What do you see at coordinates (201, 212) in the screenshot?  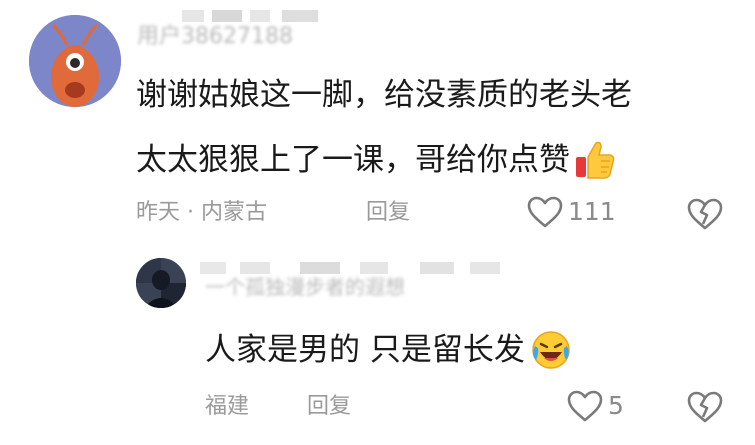 I see `comment-time-location: 昨天 · 内蒙古` at bounding box center [201, 212].